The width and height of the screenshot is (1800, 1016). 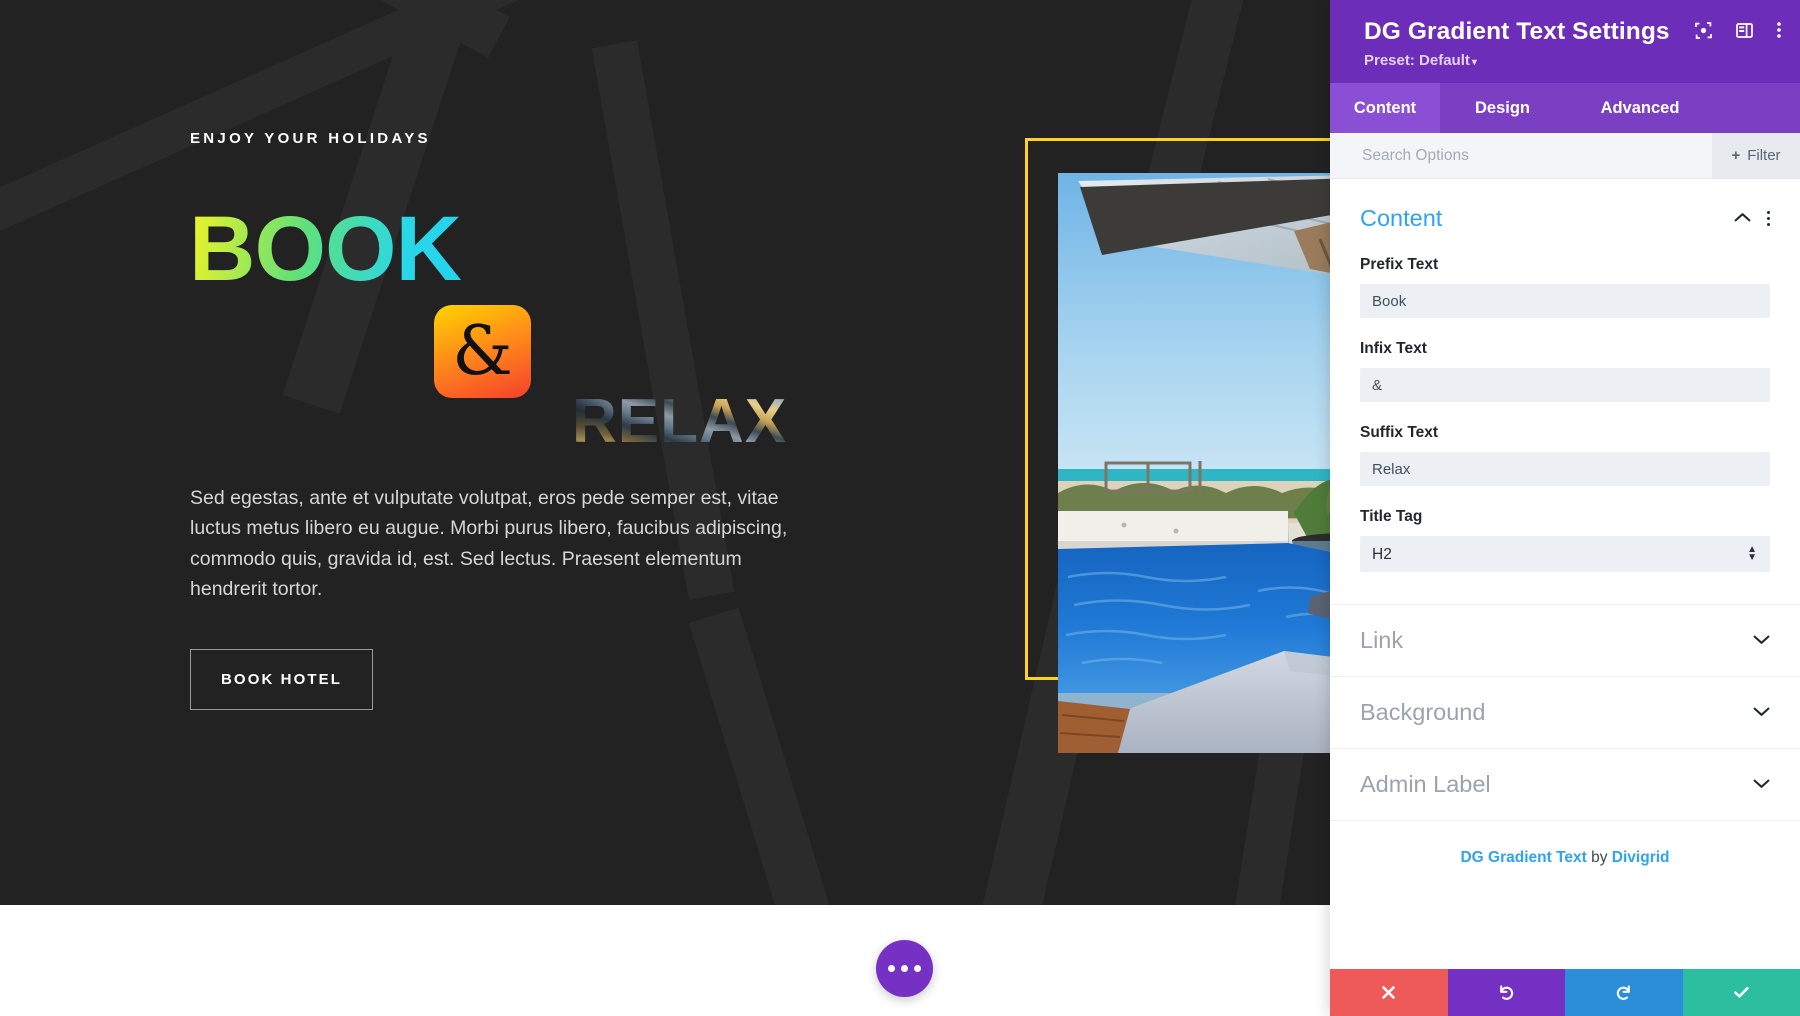 I want to click on field-suffix-text-label: Suffix Text, so click(x=1399, y=432).